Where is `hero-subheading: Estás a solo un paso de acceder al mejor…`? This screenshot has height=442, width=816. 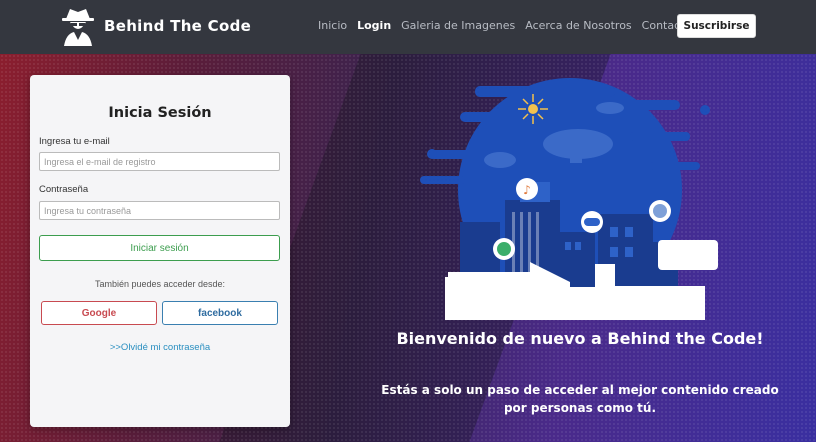
hero-subheading: Estás a solo un paso de acceder al mejor… is located at coordinates (580, 399).